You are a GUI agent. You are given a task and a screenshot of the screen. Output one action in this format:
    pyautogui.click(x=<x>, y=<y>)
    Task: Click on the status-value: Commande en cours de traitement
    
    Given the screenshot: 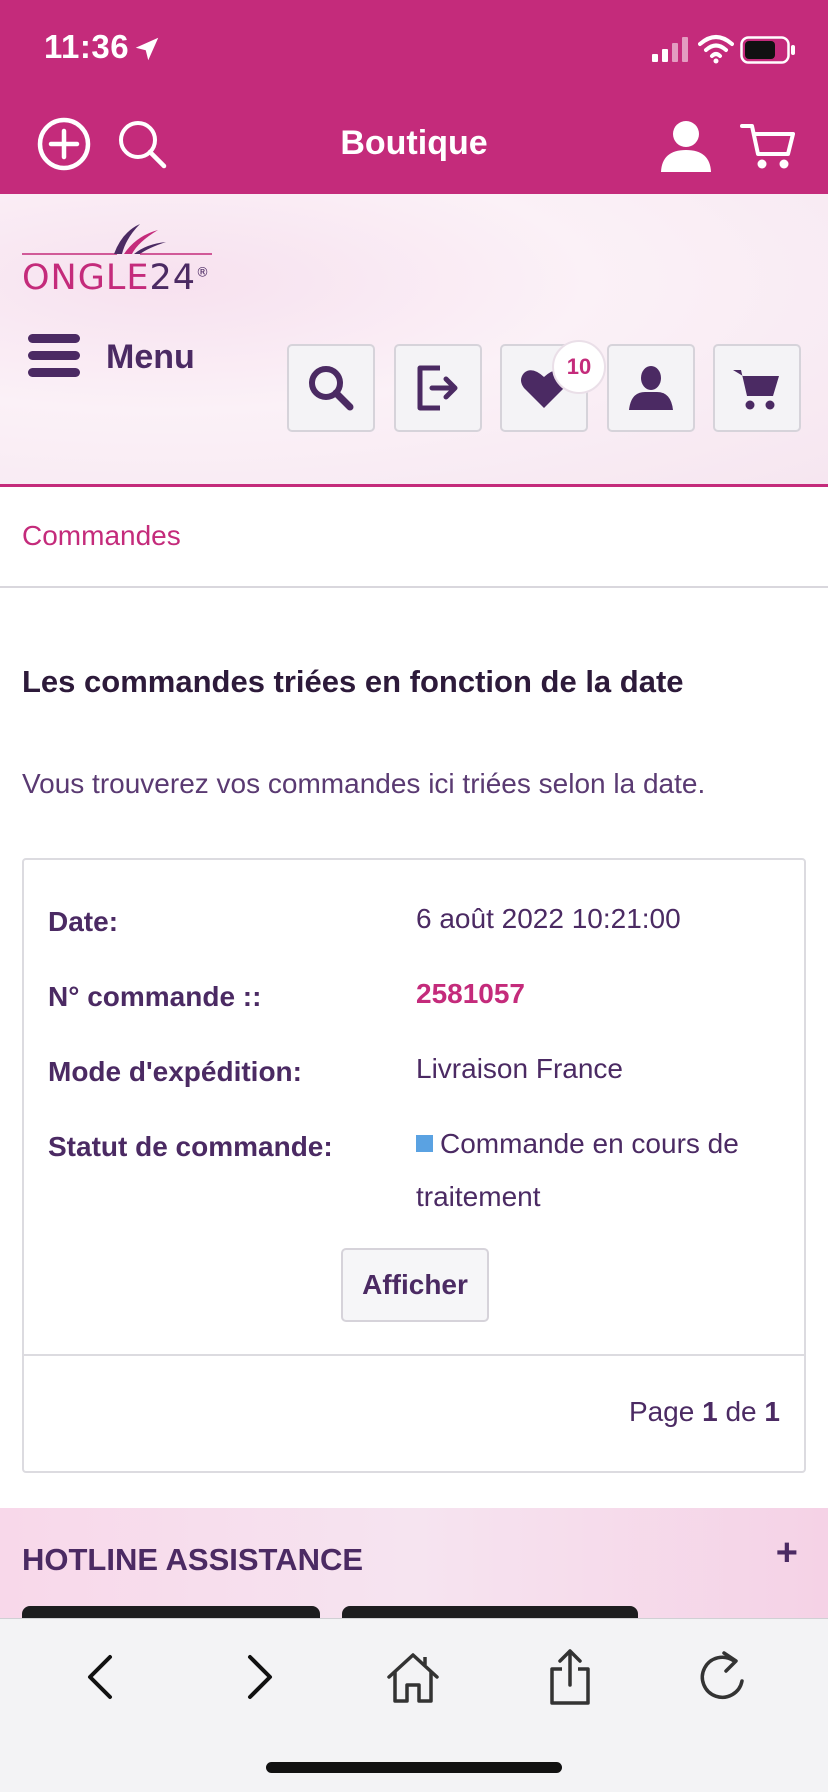 What is the action you would take?
    pyautogui.click(x=596, y=1170)
    